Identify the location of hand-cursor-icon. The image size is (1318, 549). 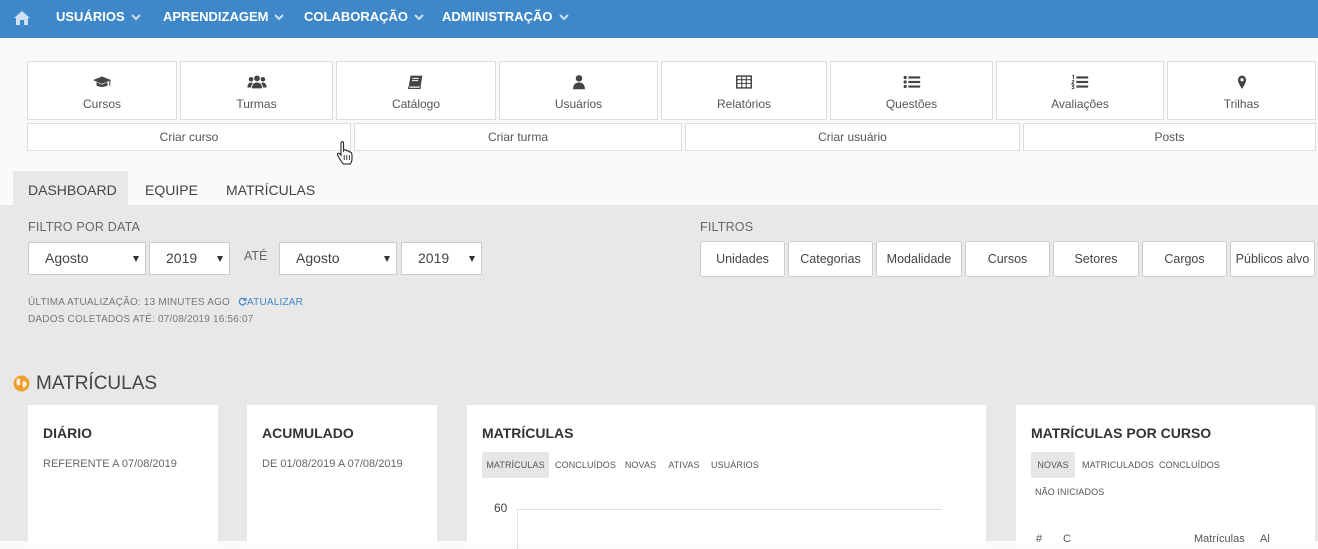
(344, 153).